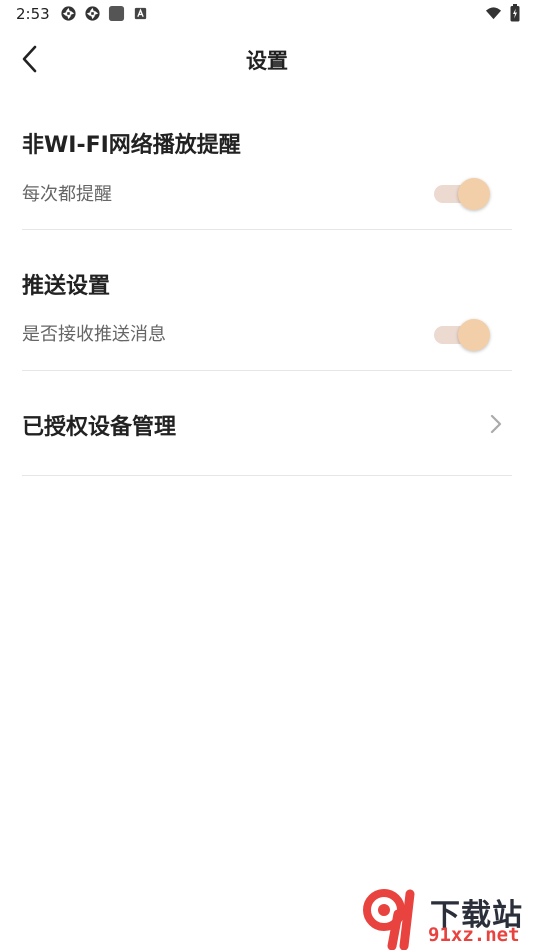 The image size is (534, 950). I want to click on status-bar: 2:53, so click(267, 14).